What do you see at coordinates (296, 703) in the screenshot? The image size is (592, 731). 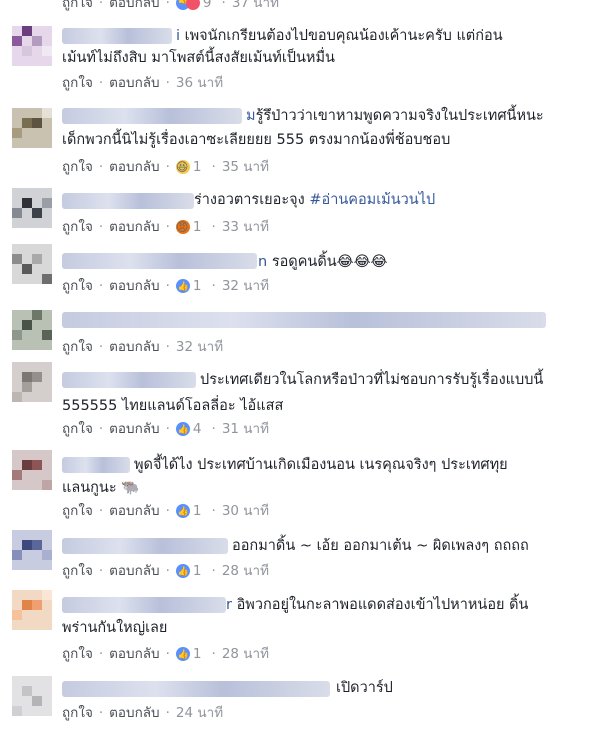 I see `comment-item: เปิดวาร์ป ถูกใจ · ตอบกลับ · 24 นาที` at bounding box center [296, 703].